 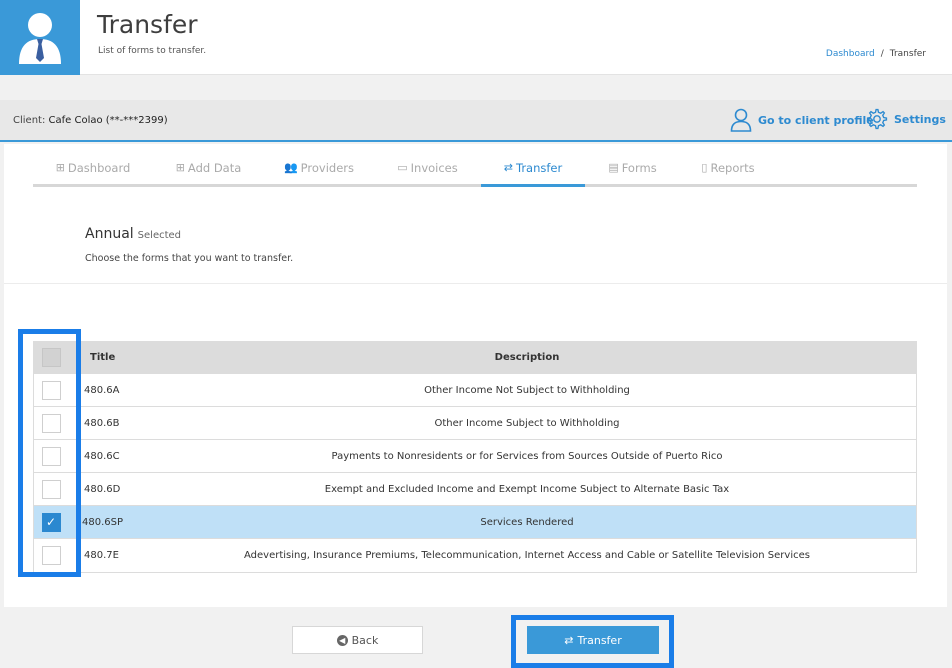 What do you see at coordinates (29, 120) in the screenshot?
I see `client-label: Client:` at bounding box center [29, 120].